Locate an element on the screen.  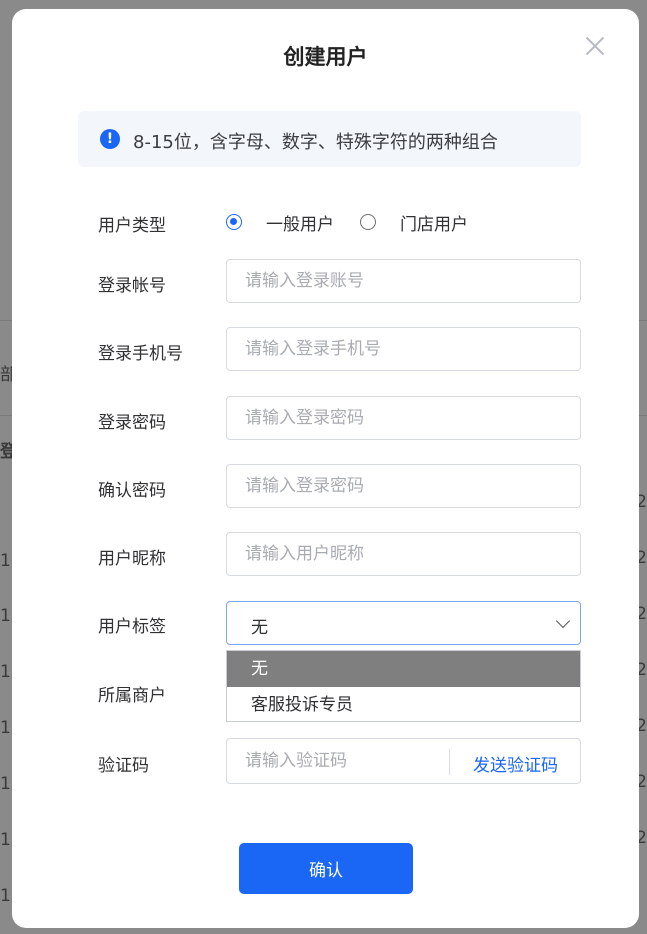
user-tag-select: 无 is located at coordinates (403, 623).